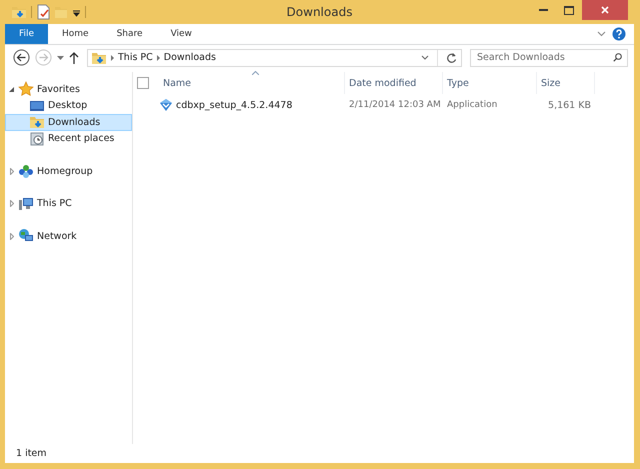 The width and height of the screenshot is (640, 469). I want to click on address-bar: This PC Downloads, so click(274, 57).